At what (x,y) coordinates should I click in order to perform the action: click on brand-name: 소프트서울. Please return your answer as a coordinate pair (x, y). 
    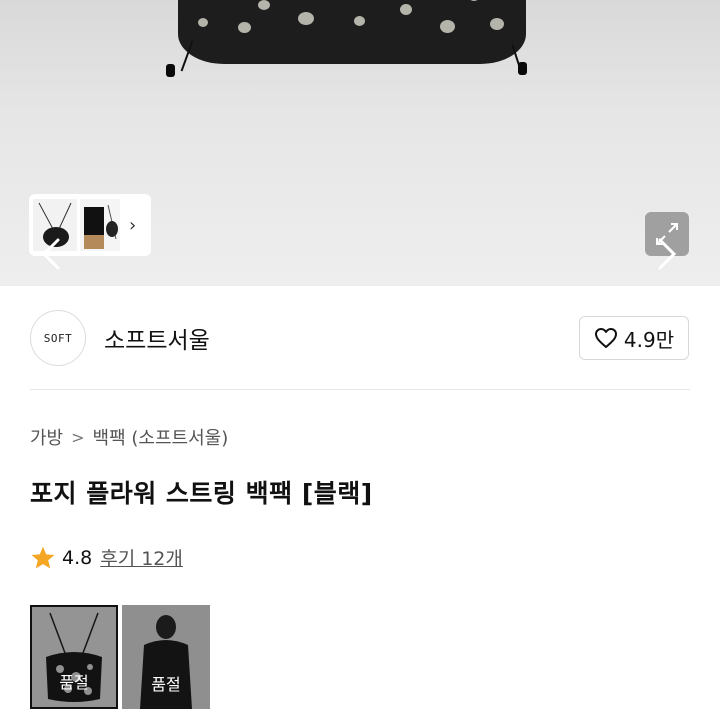
    Looking at the image, I should click on (157, 338).